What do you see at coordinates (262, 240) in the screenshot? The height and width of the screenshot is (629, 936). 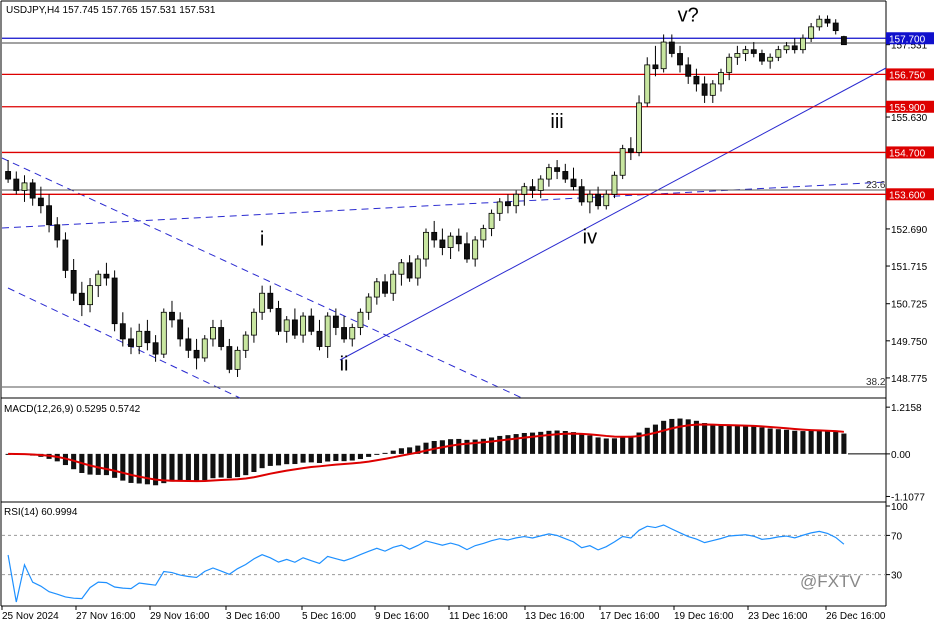 I see `wave-label-0: i` at bounding box center [262, 240].